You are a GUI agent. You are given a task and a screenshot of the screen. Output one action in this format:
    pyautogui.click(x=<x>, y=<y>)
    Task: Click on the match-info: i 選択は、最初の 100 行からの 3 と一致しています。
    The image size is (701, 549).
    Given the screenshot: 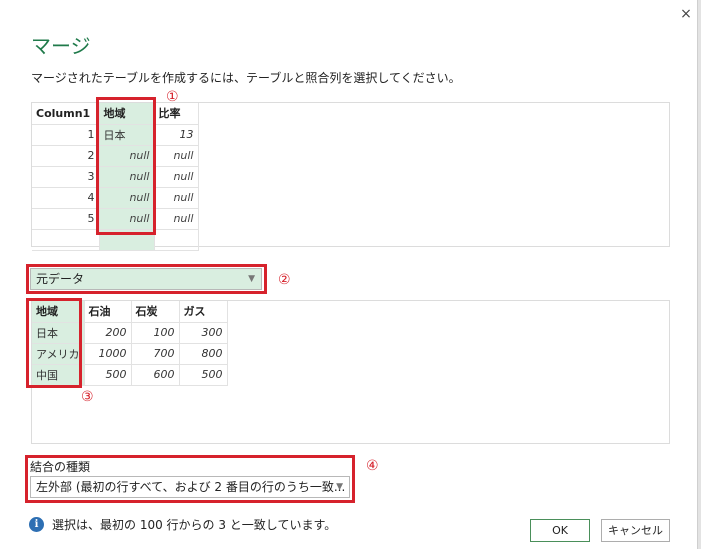 What is the action you would take?
    pyautogui.click(x=182, y=524)
    